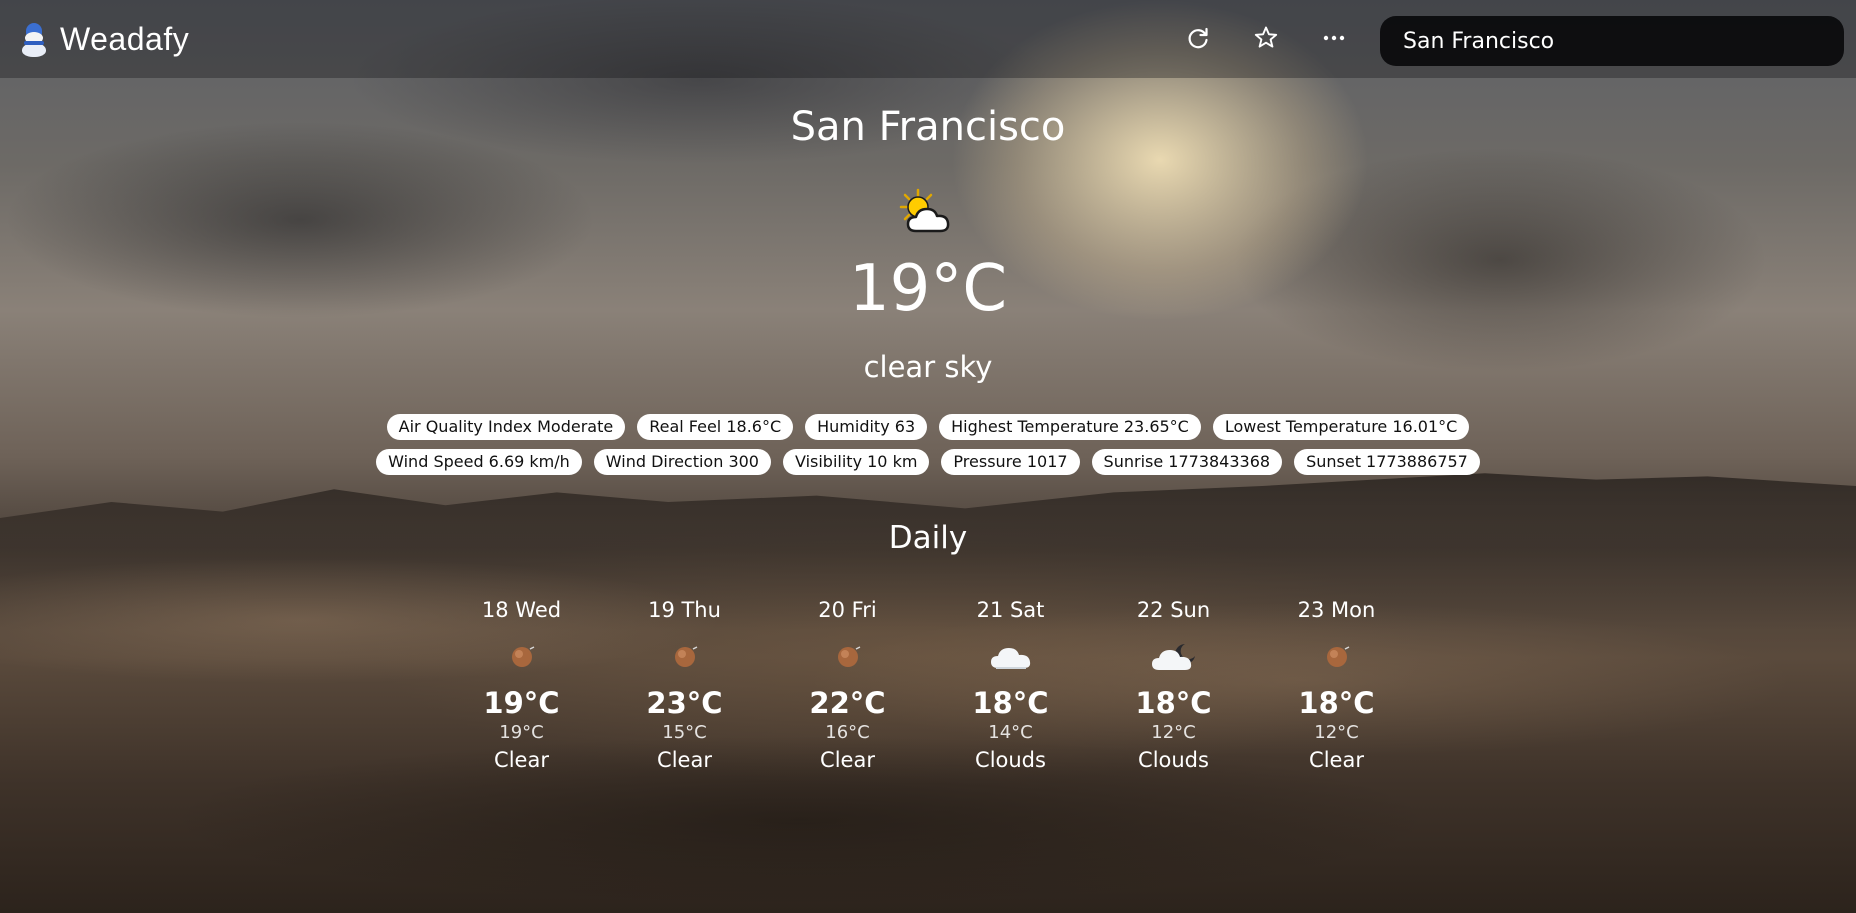  Describe the element at coordinates (684, 610) in the screenshot. I see `day-name: 19 Thu` at that location.